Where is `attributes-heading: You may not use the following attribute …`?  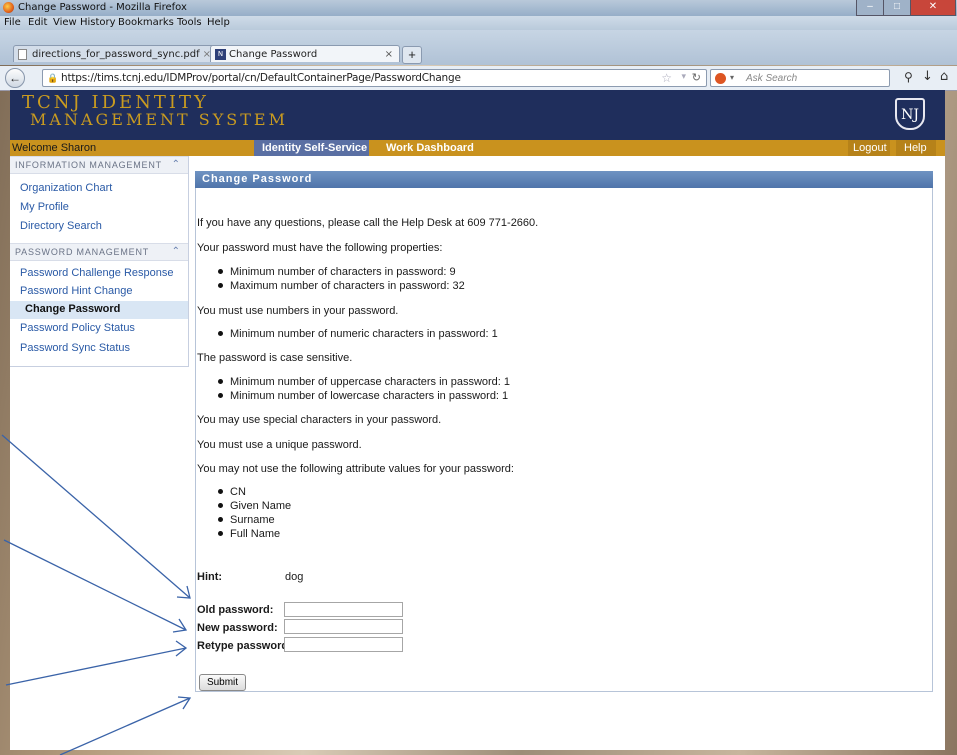
attributes-heading: You may not use the following attribute … is located at coordinates (355, 469).